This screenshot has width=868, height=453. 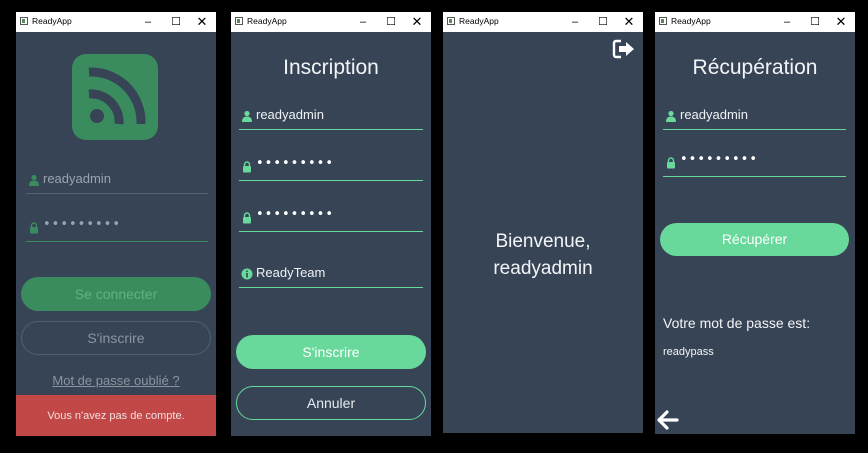 What do you see at coordinates (331, 403) in the screenshot?
I see `cancel-button: Annuler` at bounding box center [331, 403].